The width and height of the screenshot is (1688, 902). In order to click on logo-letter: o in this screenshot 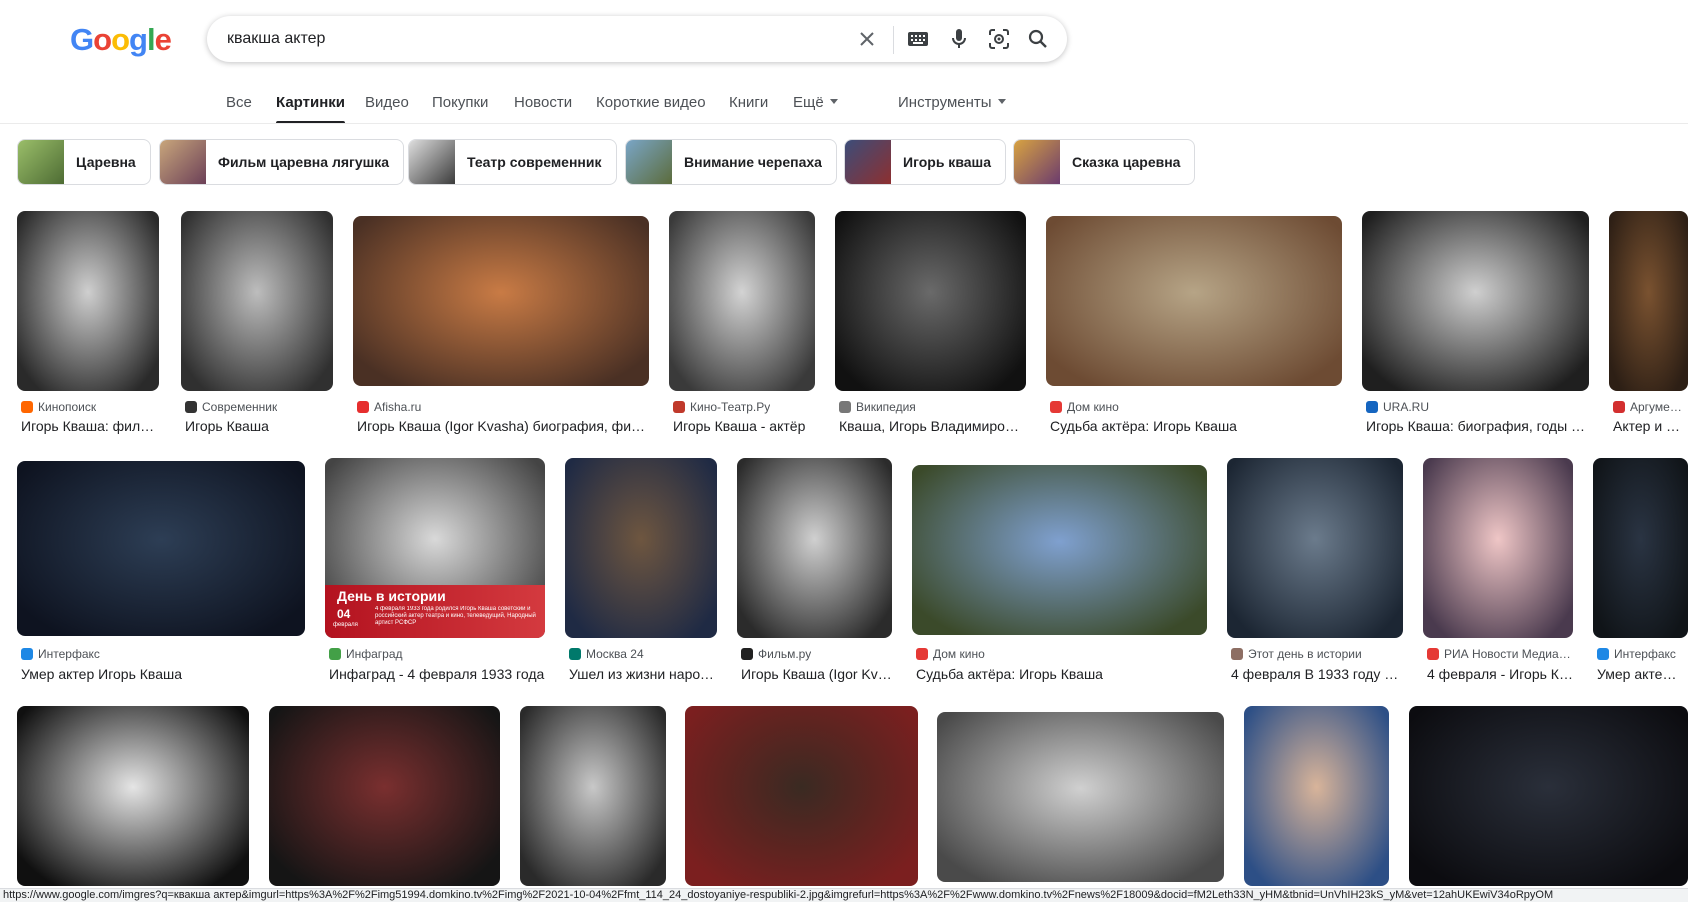, I will do `click(120, 39)`.